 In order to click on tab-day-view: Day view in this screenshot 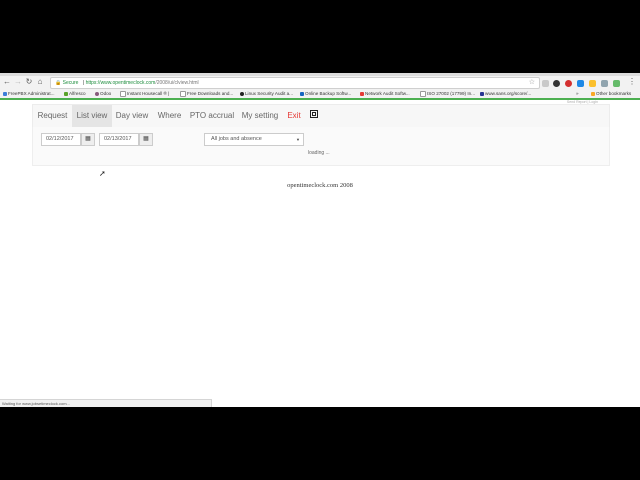, I will do `click(132, 116)`.